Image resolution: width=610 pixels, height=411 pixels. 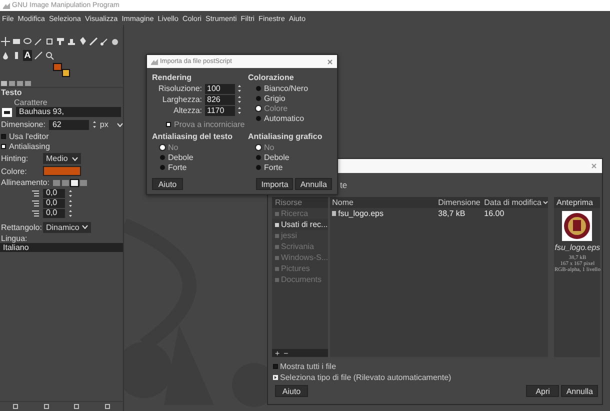 I want to click on drop-icon, so click(x=5, y=55).